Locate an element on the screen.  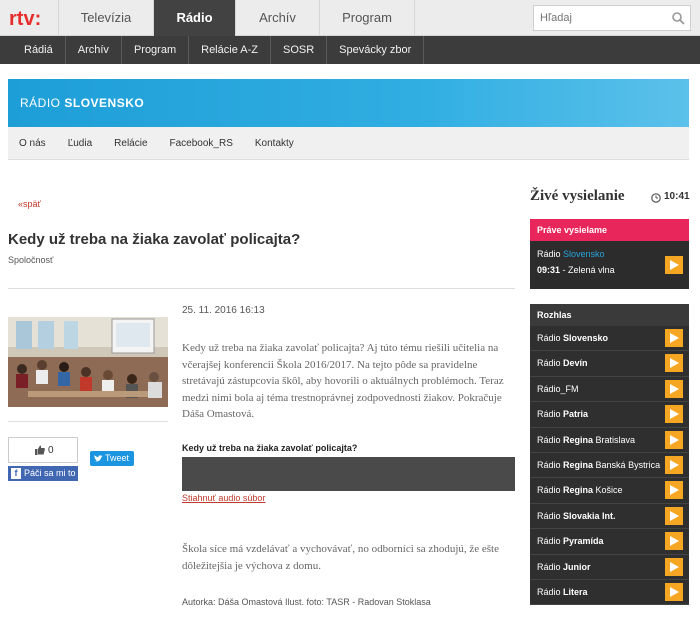
subnav-spevacky-zbor: Spevácky zbor is located at coordinates (376, 50).